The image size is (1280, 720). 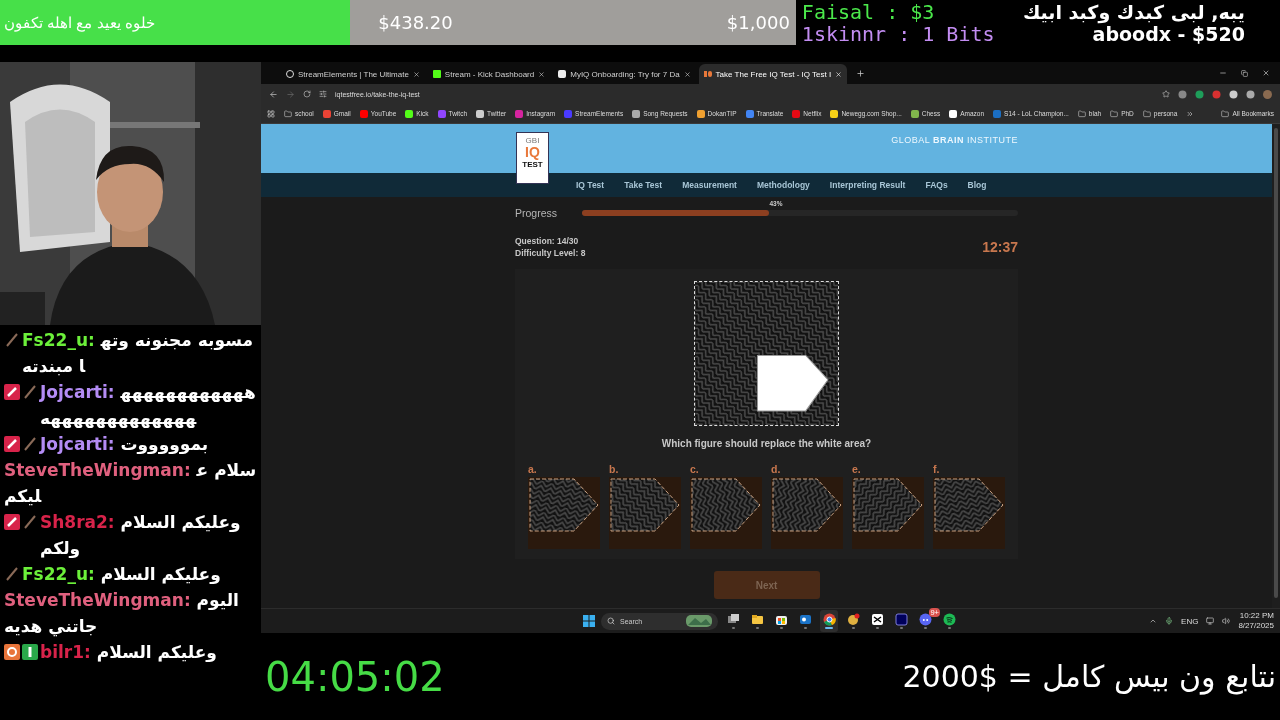 What do you see at coordinates (643, 185) in the screenshot?
I see `nav-link: Take Test` at bounding box center [643, 185].